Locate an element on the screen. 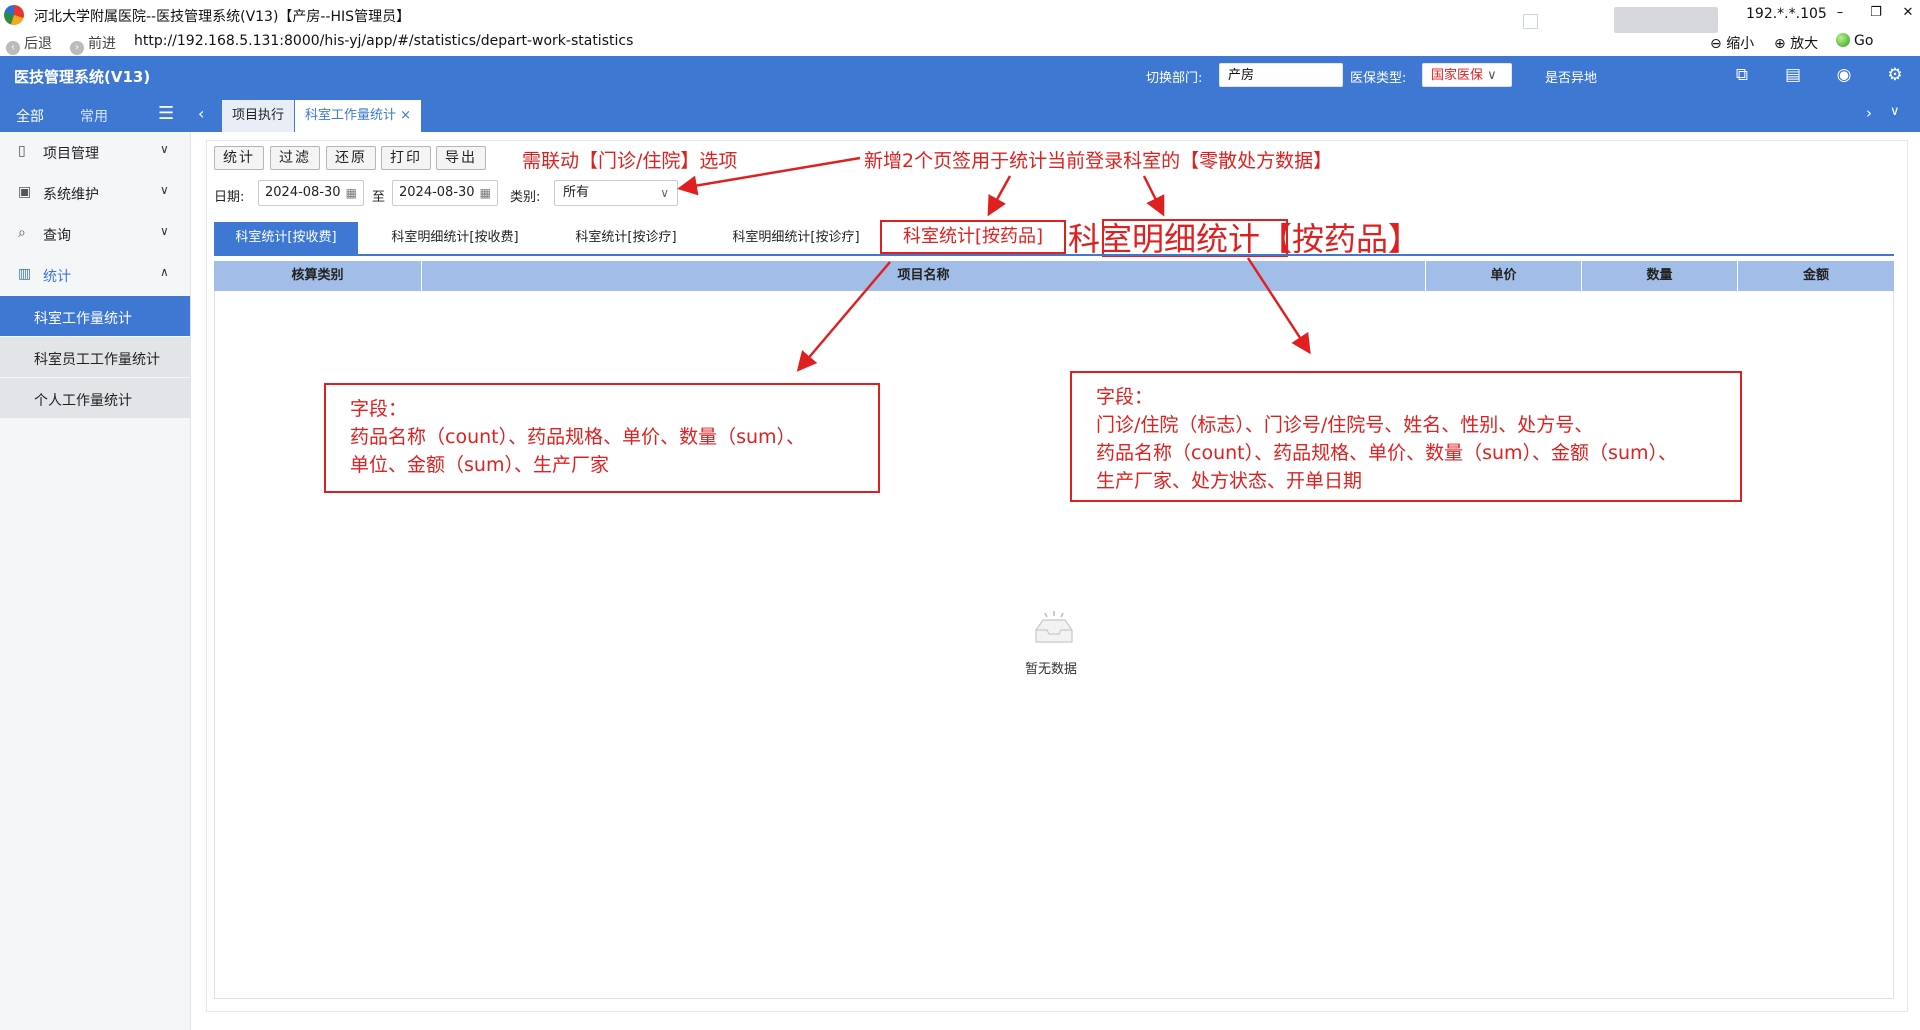  restore-data-button: 还原 is located at coordinates (351, 158).